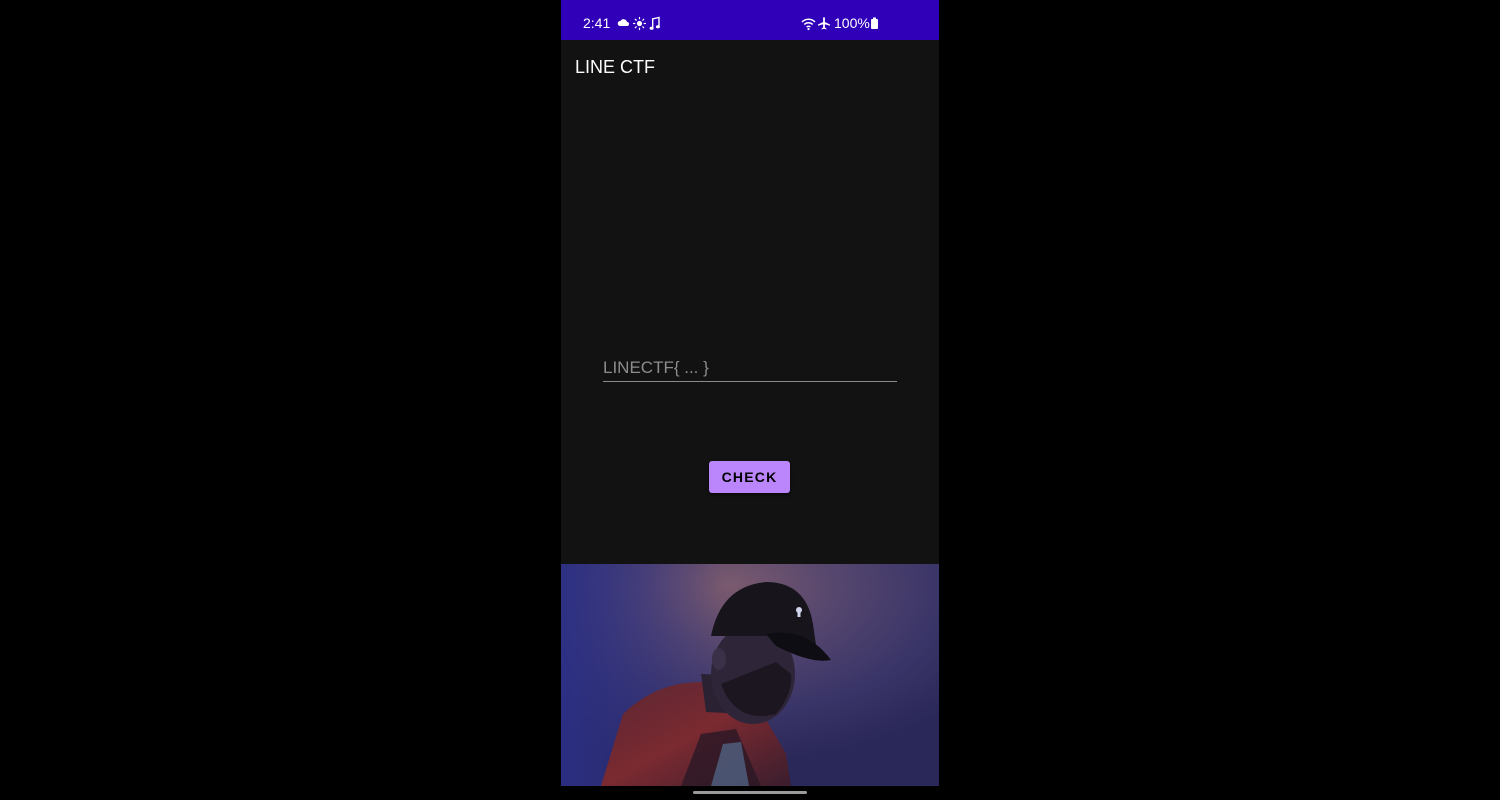  I want to click on status-time: 2:41, so click(597, 23).